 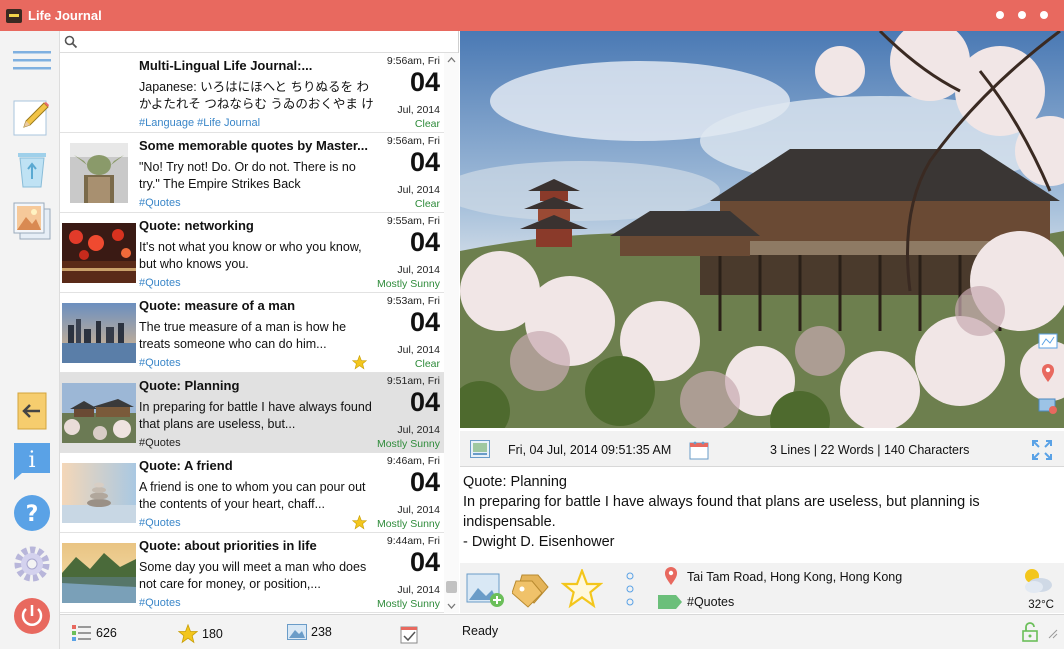 I want to click on tasks-button, so click(x=410, y=634).